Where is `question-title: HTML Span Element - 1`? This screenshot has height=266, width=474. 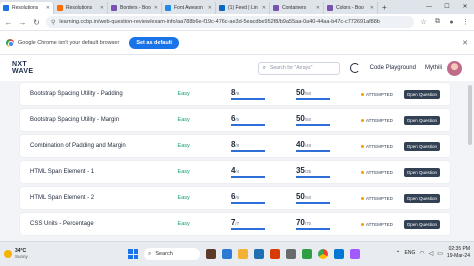 question-title: HTML Span Element - 1 is located at coordinates (104, 172).